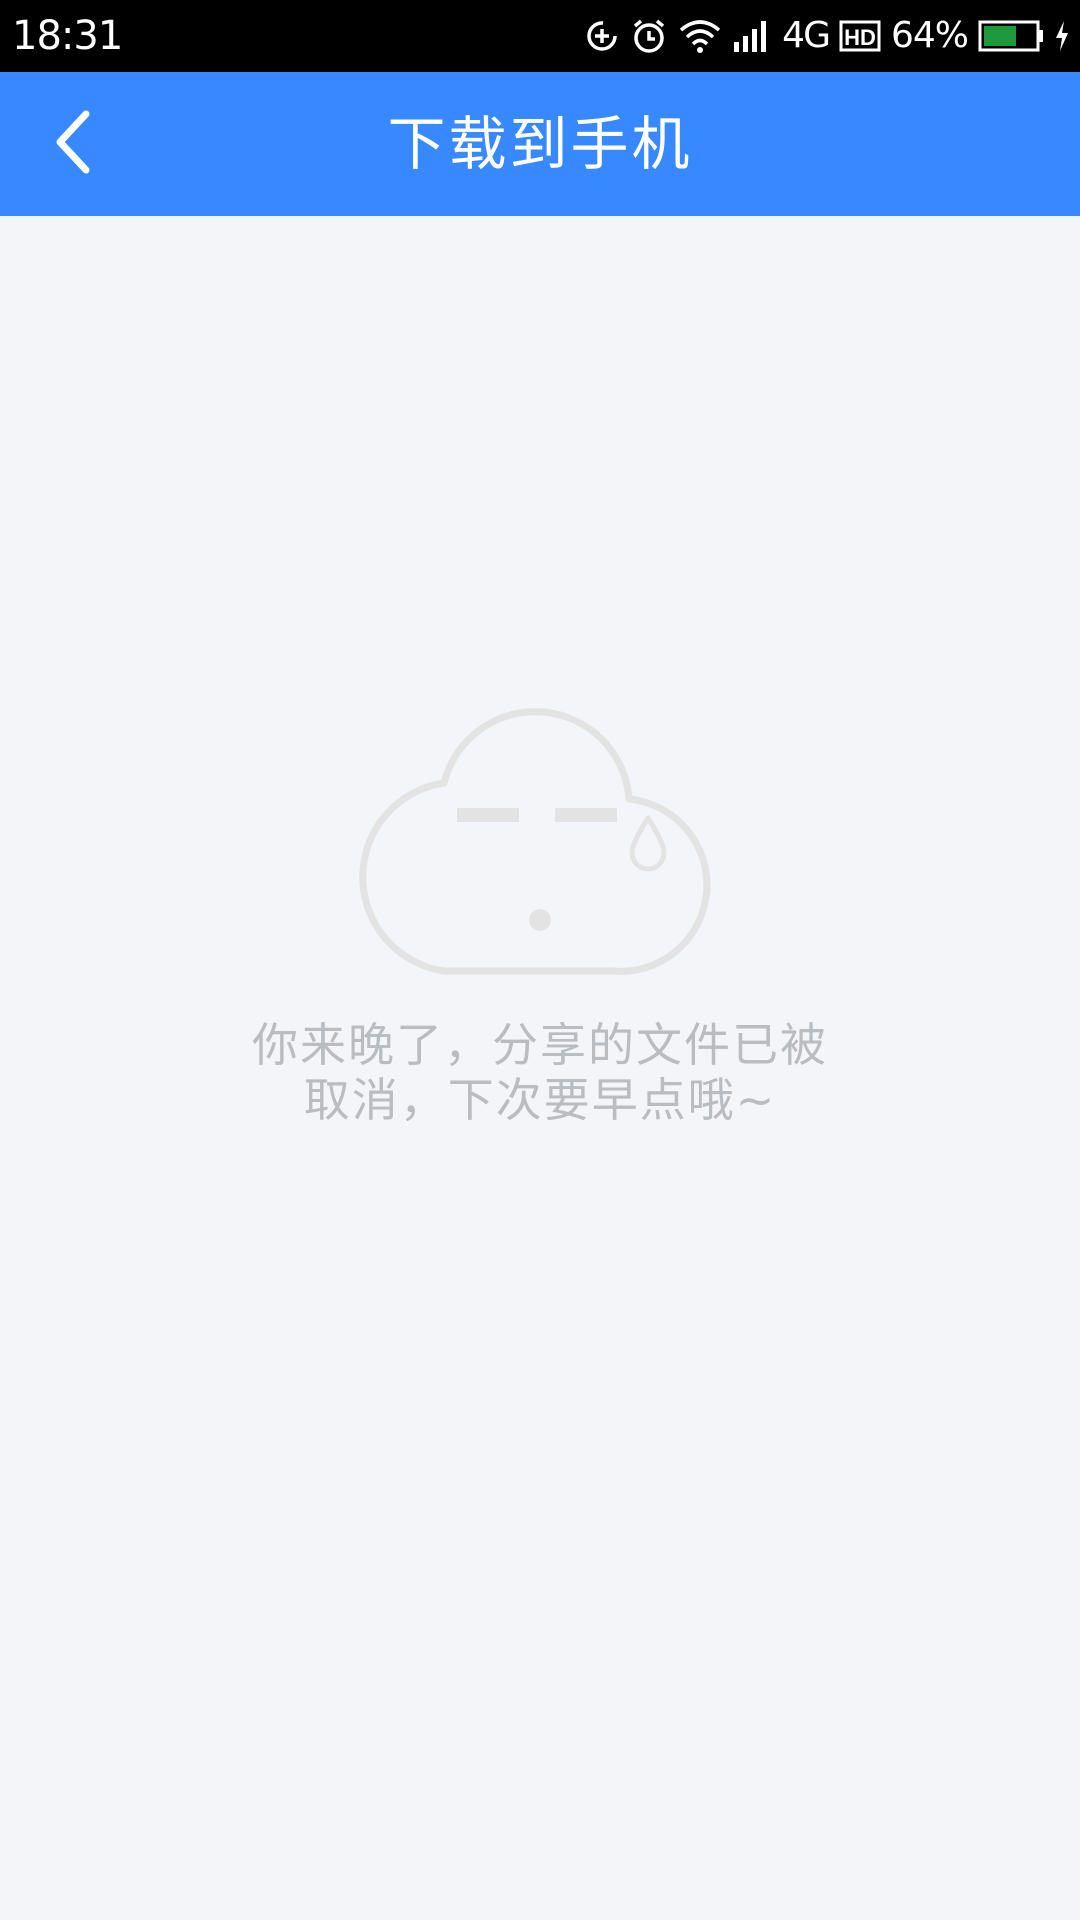 This screenshot has height=1920, width=1080. I want to click on empty-message-line1: 你来晚了，分享的文件已被, so click(540, 1045).